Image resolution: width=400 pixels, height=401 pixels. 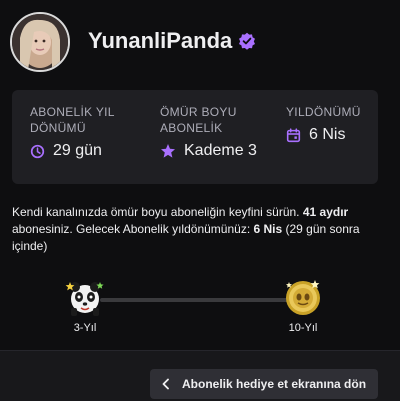 What do you see at coordinates (293, 134) in the screenshot?
I see `calendar-icon` at bounding box center [293, 134].